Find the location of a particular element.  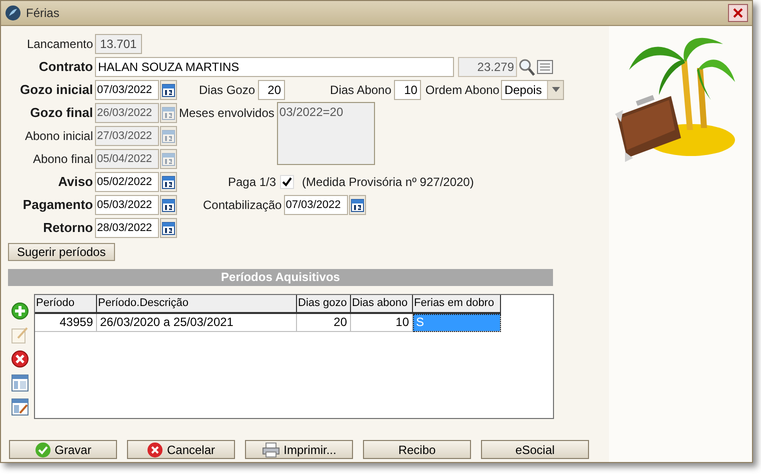

app-icon is located at coordinates (13, 13).